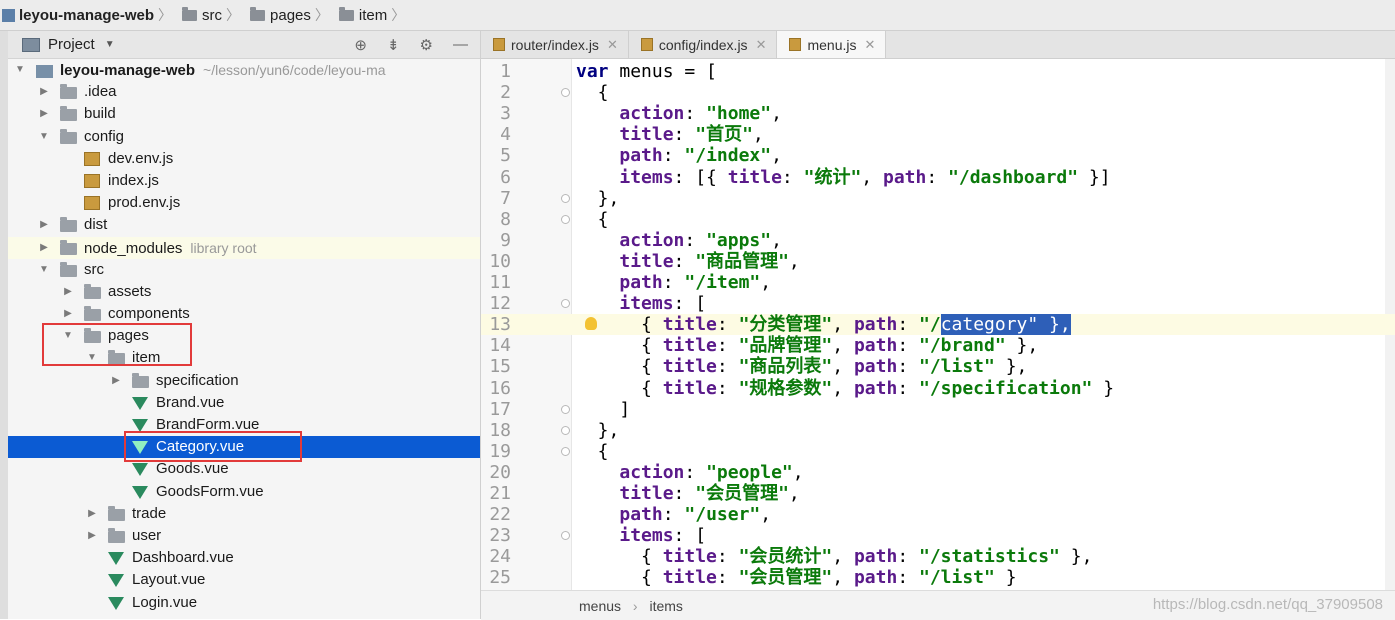 The height and width of the screenshot is (620, 1395). I want to click on breadcrumb-item: item 〉, so click(371, 15).